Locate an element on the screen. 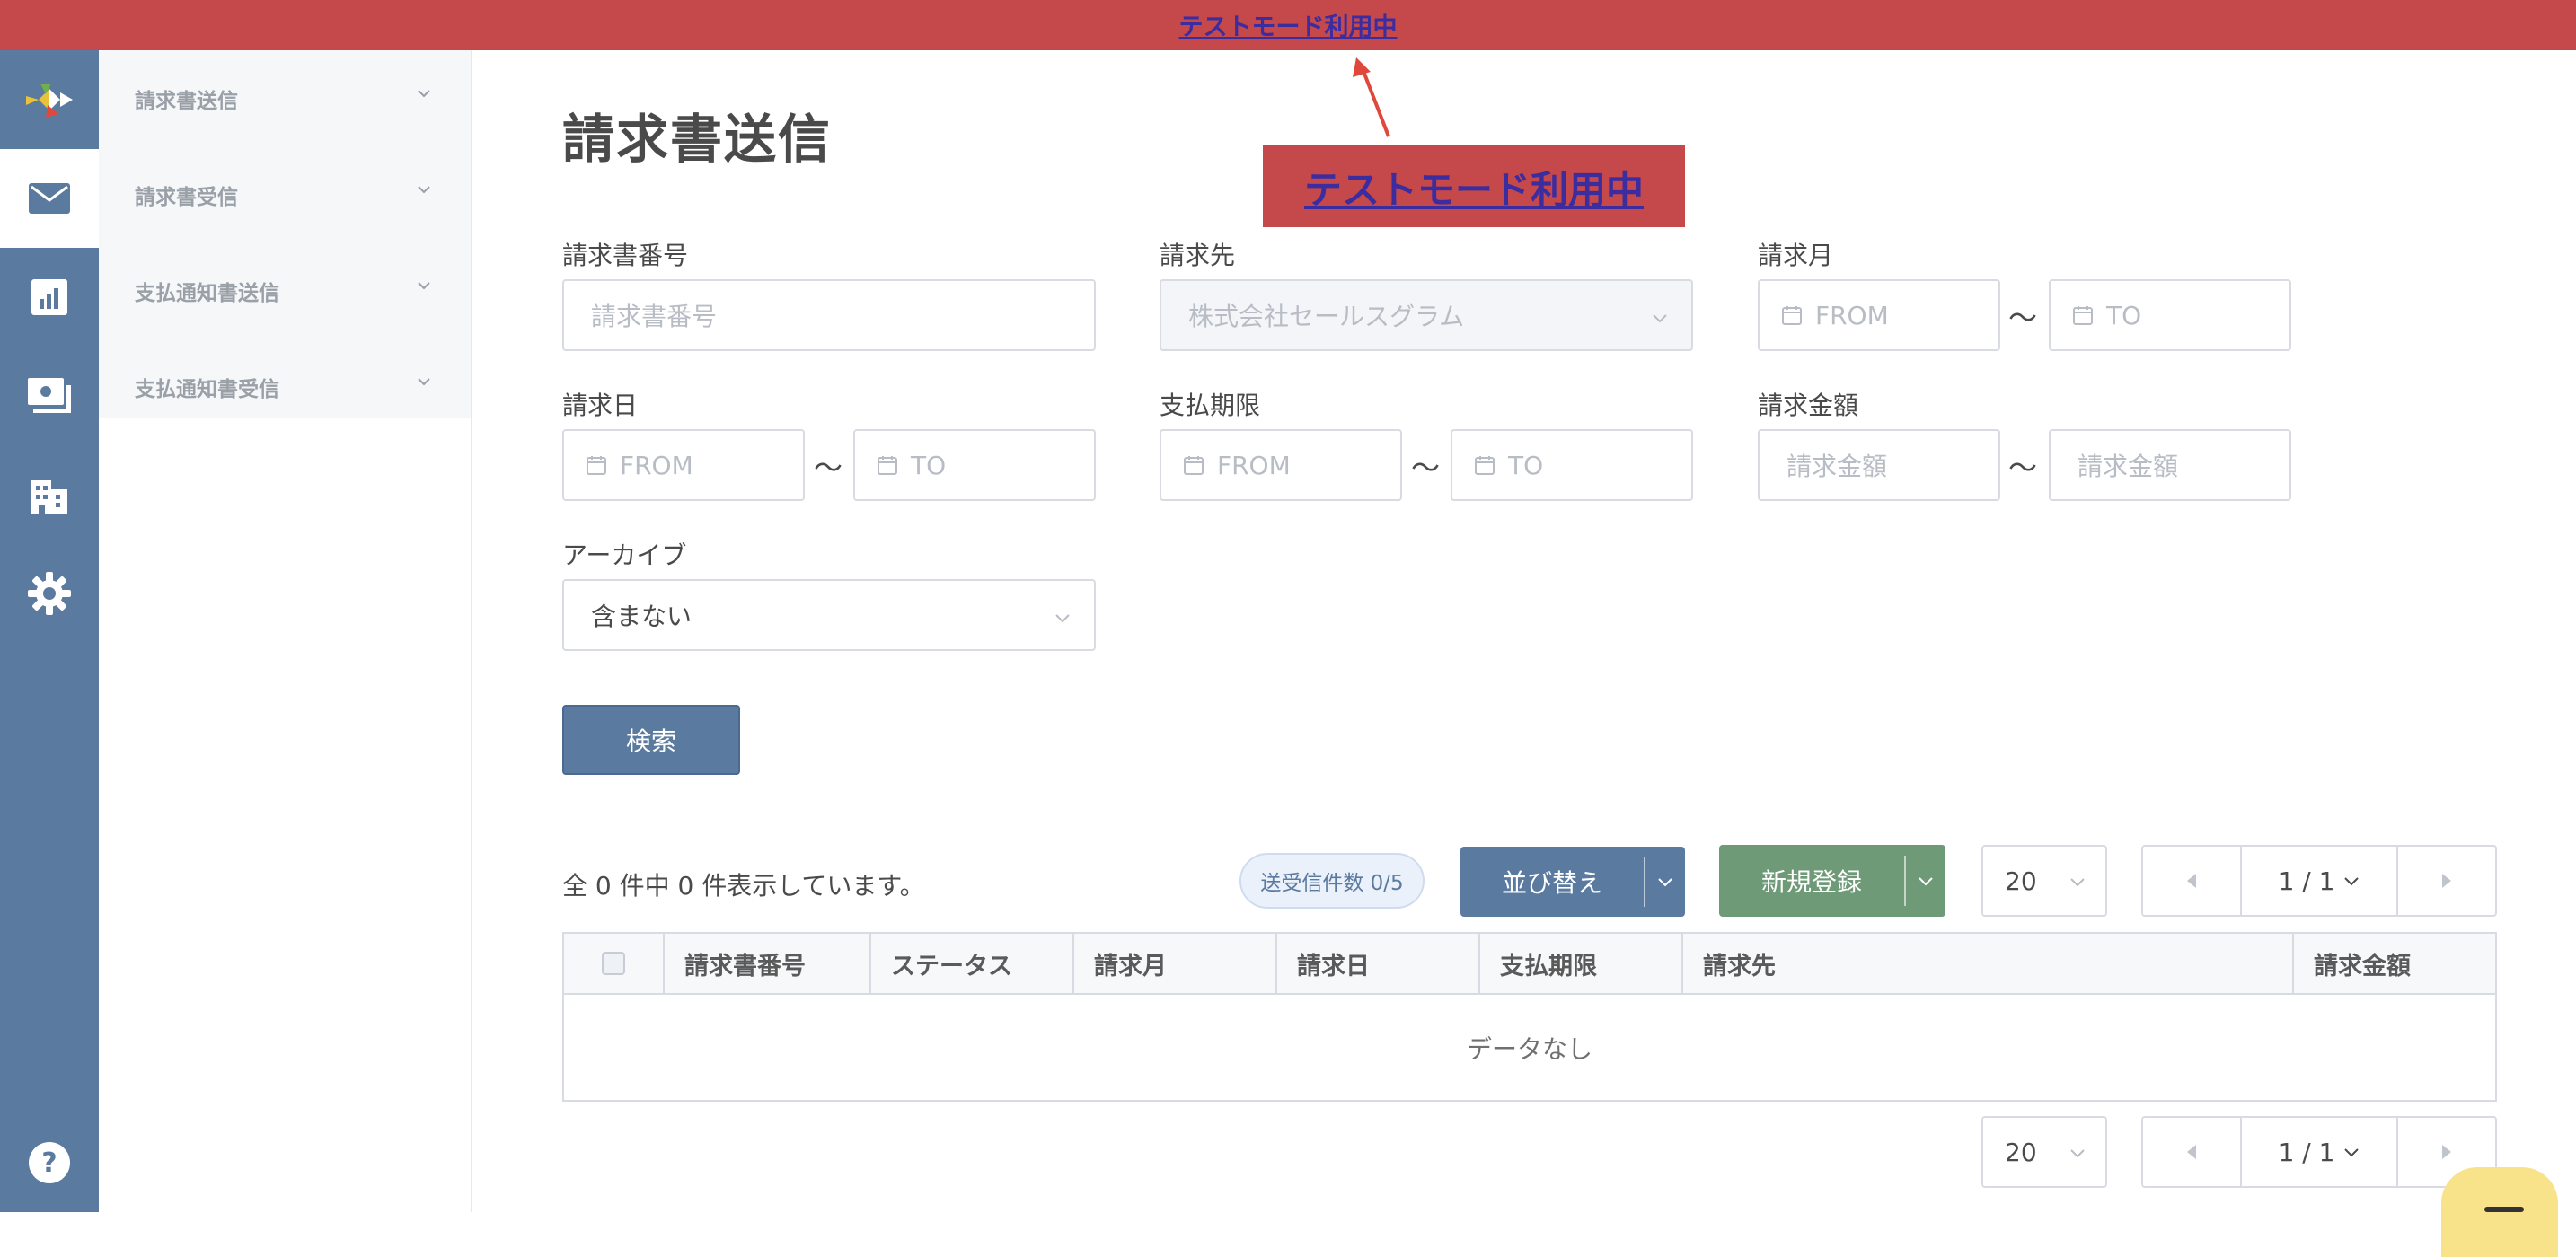 The height and width of the screenshot is (1257, 2576). side-navigation: 請求書送信 請求書受信 支払通知書送信 支払通知書受信 is located at coordinates (285, 631).